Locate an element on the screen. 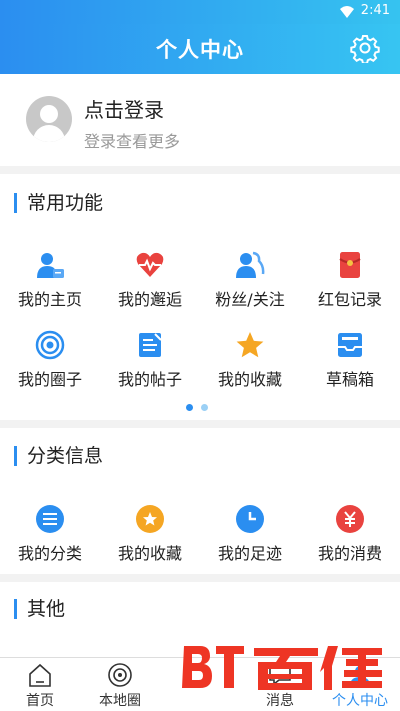 This screenshot has height=711, width=400. grid-item-my-posts: 我的帖子 is located at coordinates (150, 360).